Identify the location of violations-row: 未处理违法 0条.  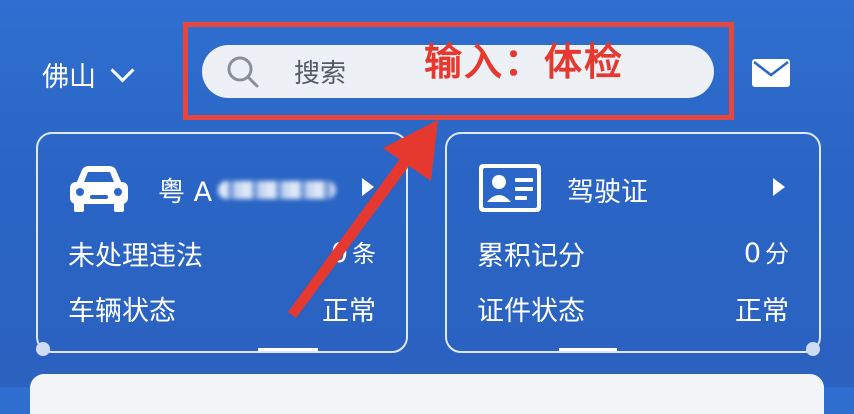
(222, 254).